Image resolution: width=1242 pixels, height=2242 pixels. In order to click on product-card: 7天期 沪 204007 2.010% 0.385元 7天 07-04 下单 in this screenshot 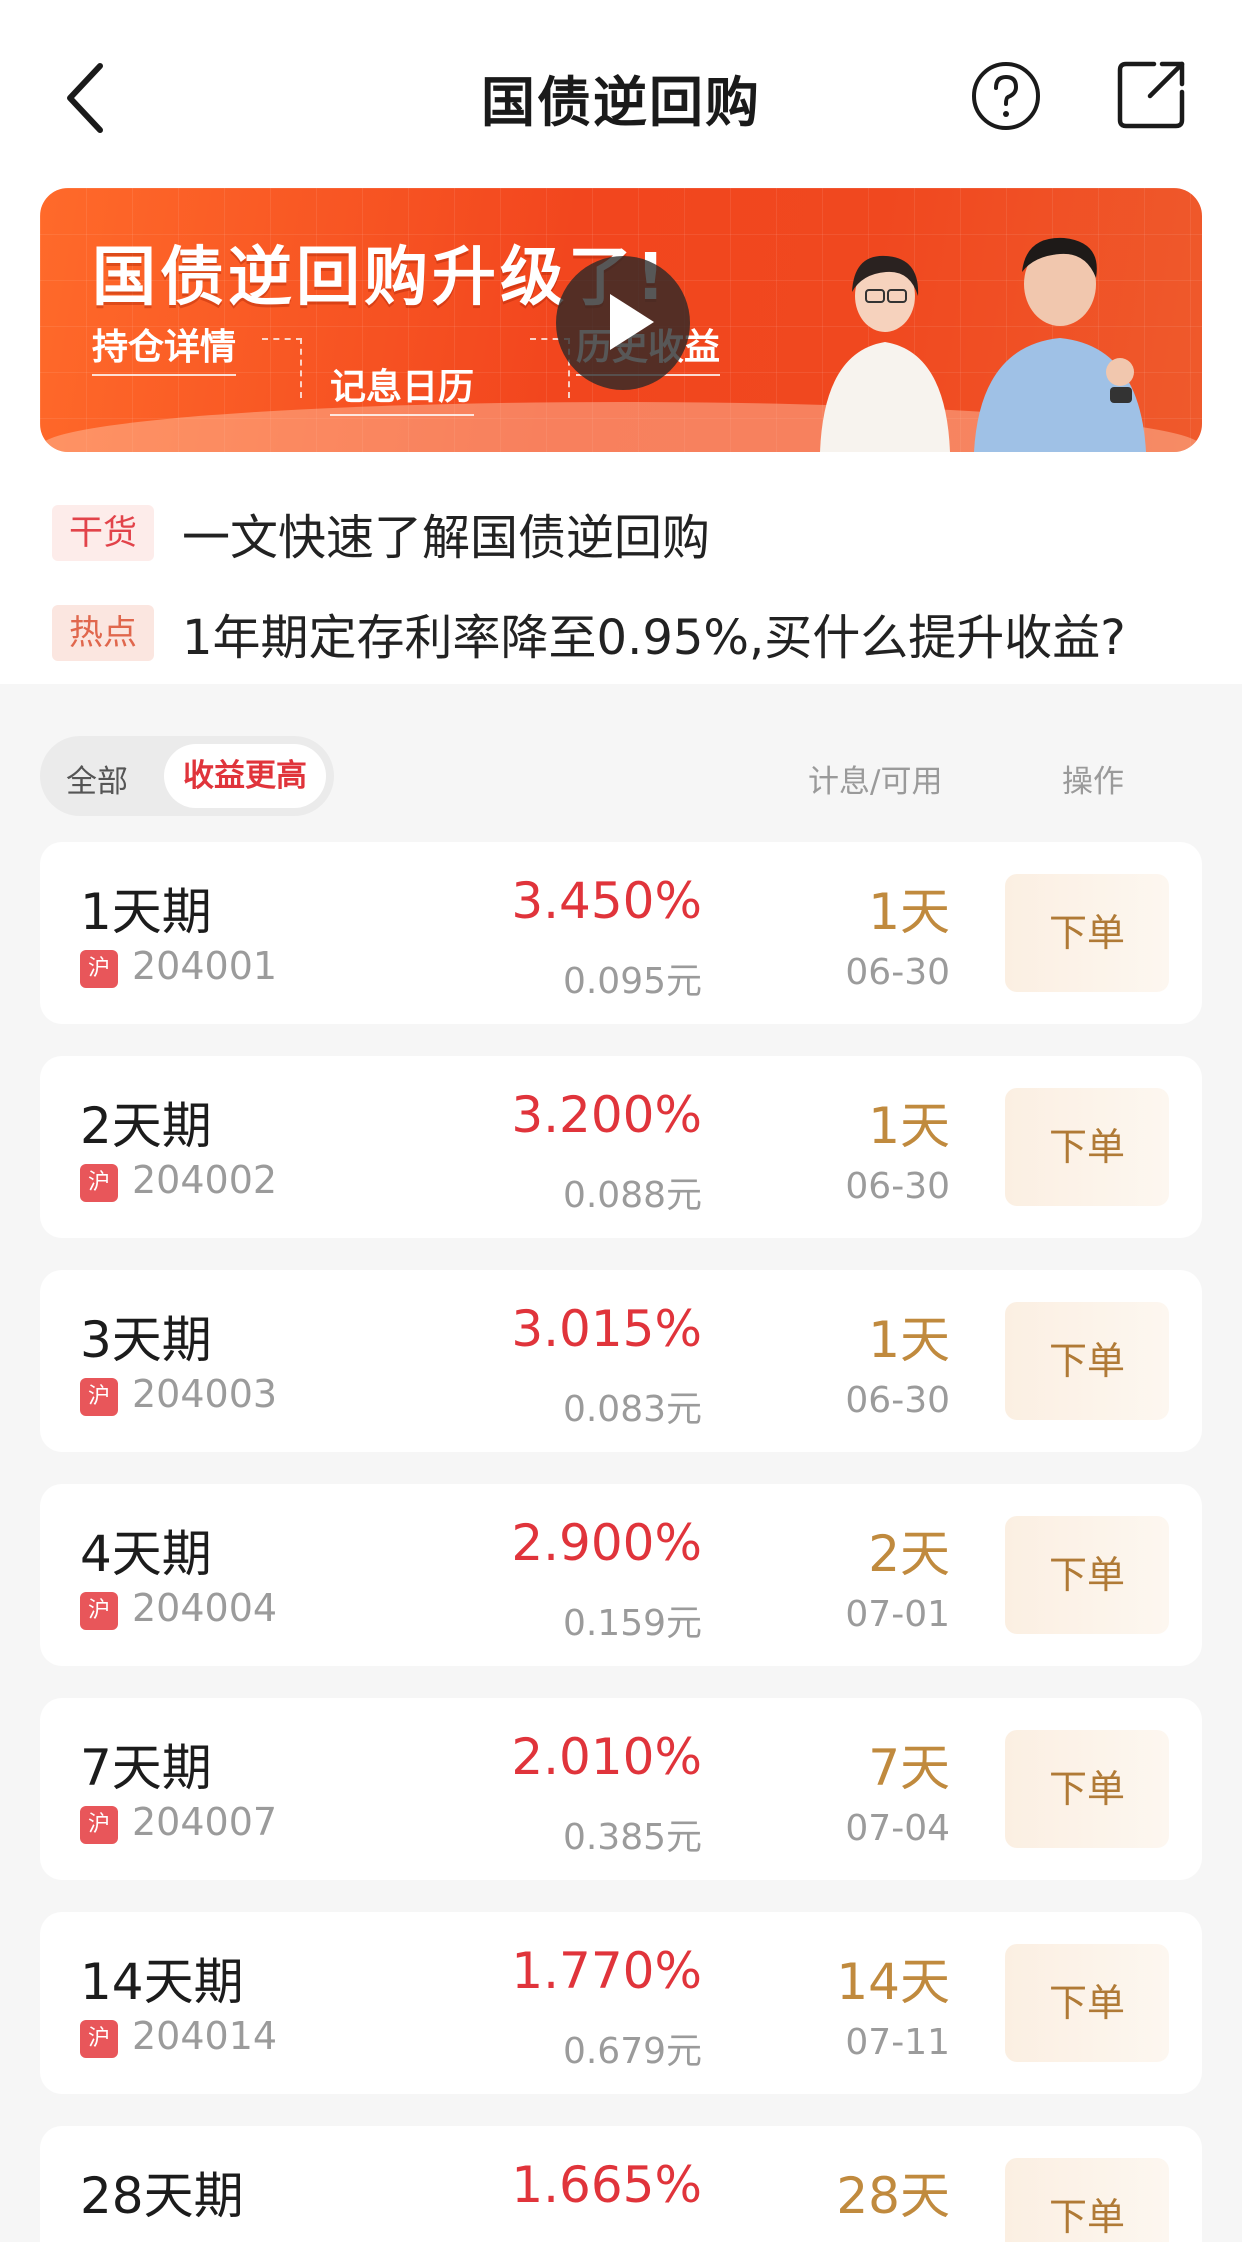, I will do `click(621, 1789)`.